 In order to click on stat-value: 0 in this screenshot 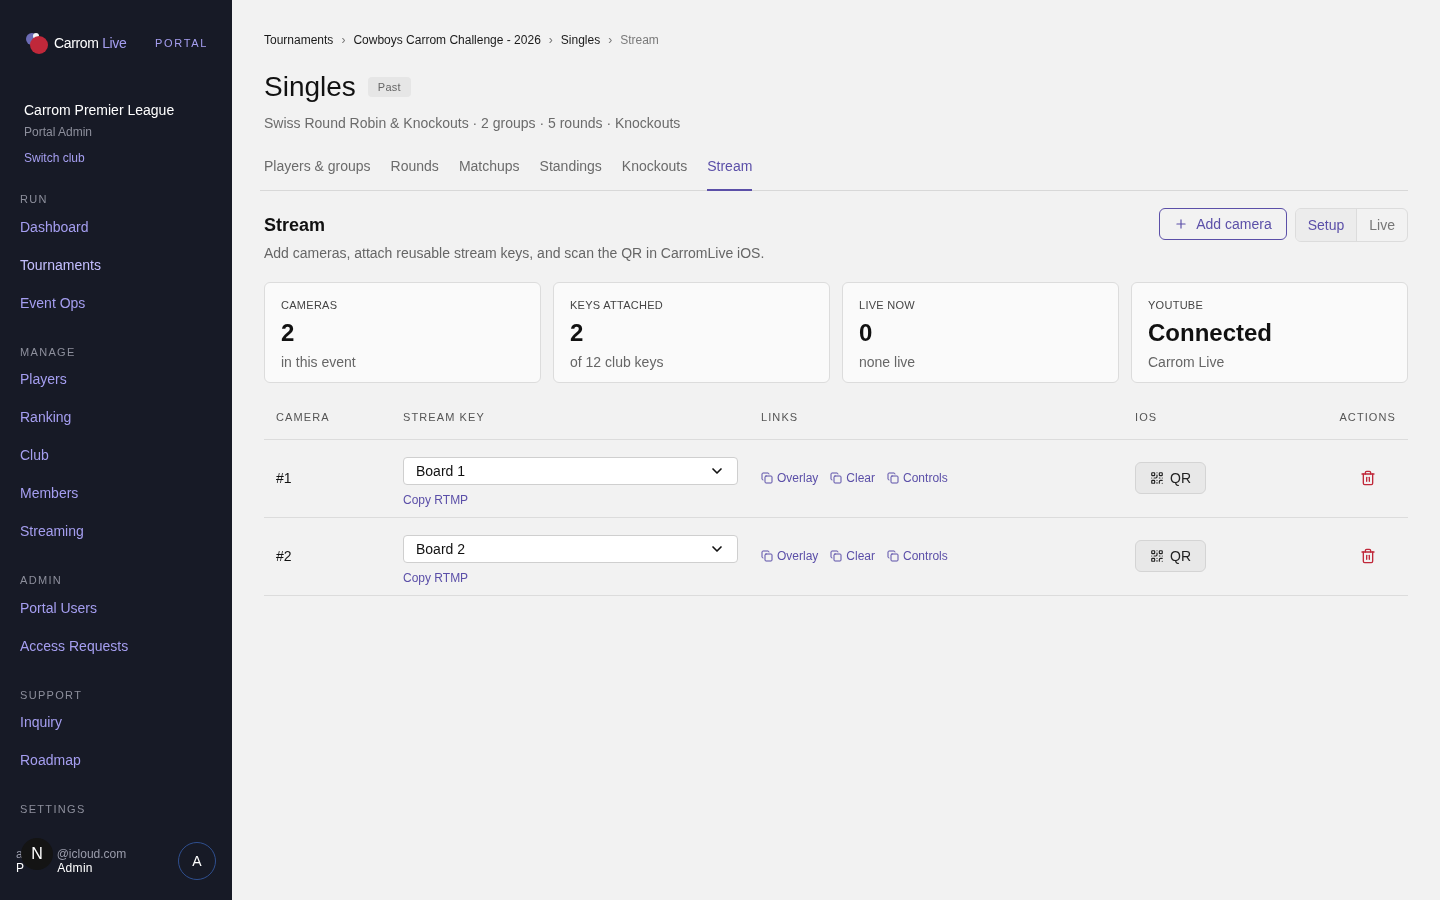, I will do `click(866, 332)`.